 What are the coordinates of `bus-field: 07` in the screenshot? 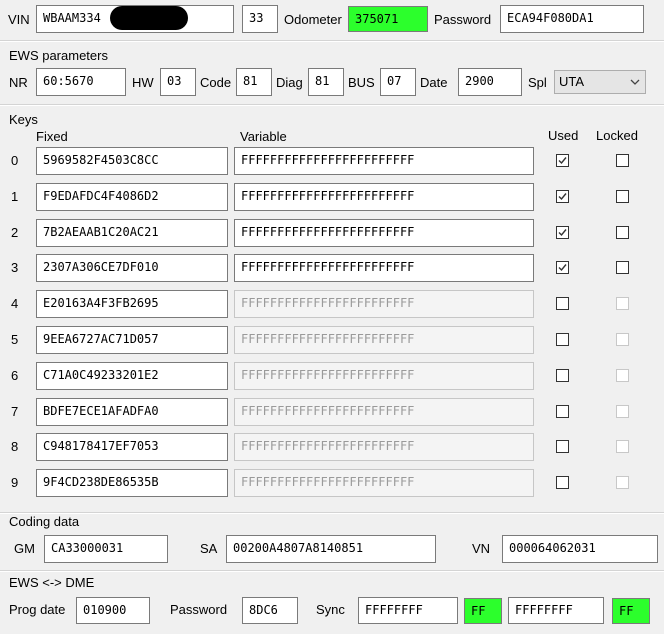 It's located at (398, 82).